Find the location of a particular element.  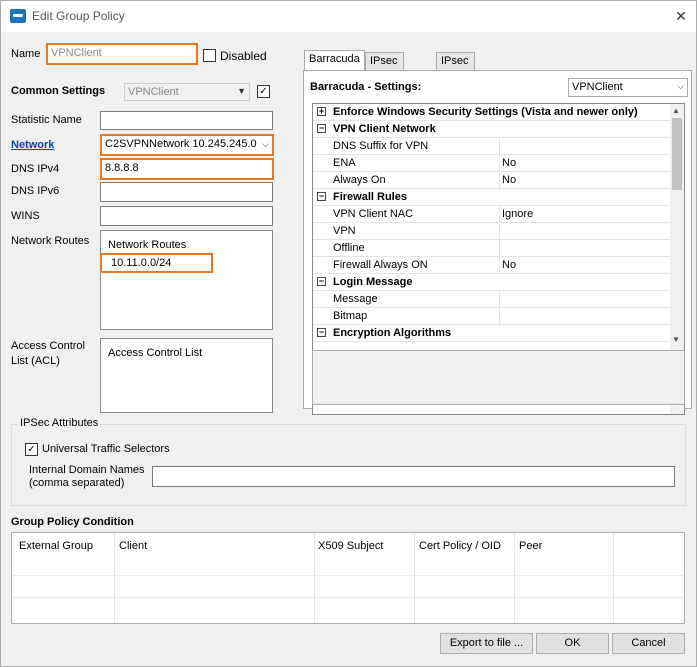

statistic-name-label: Statistic Name is located at coordinates (46, 120).